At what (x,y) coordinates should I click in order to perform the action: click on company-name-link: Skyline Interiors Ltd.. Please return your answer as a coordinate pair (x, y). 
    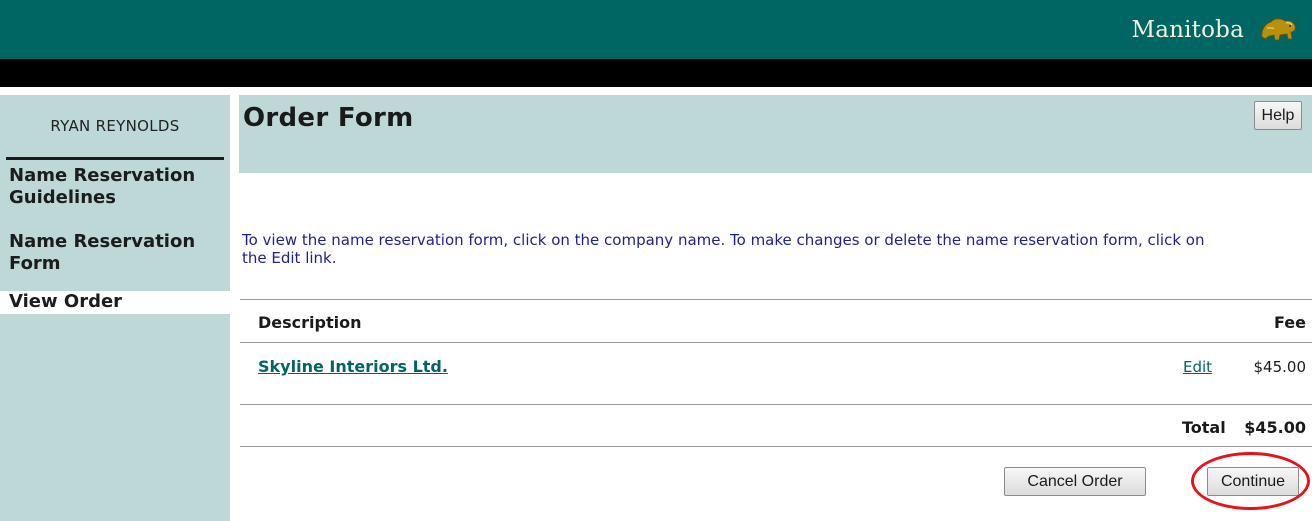
    Looking at the image, I should click on (353, 366).